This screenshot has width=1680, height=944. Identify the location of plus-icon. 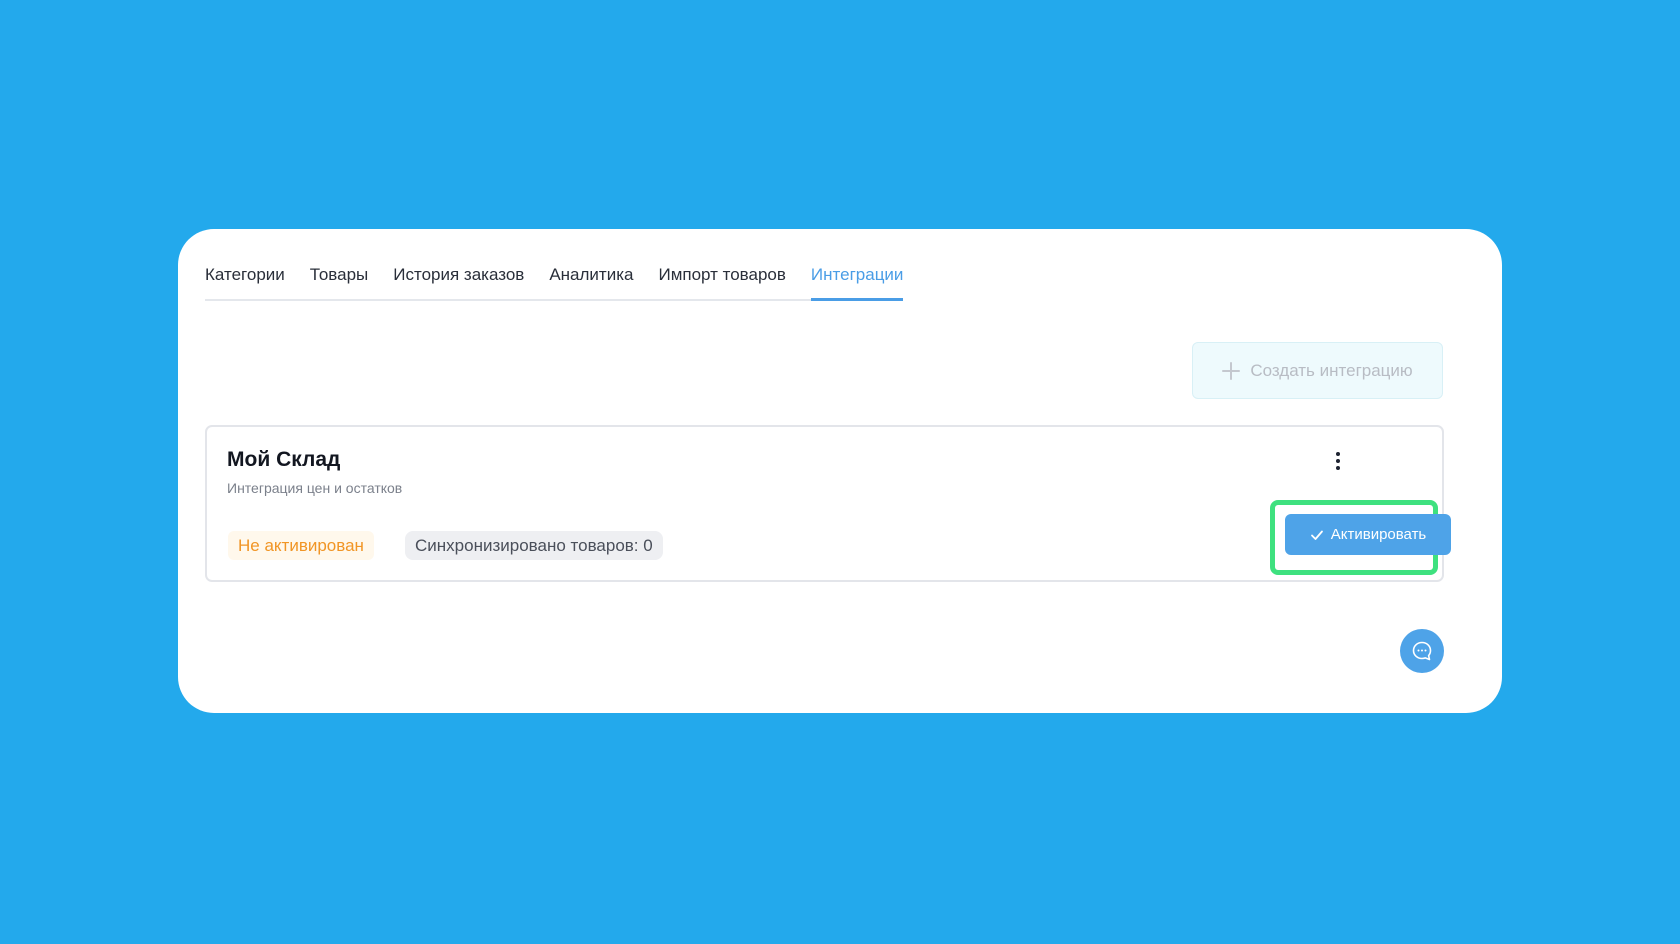
(1231, 370).